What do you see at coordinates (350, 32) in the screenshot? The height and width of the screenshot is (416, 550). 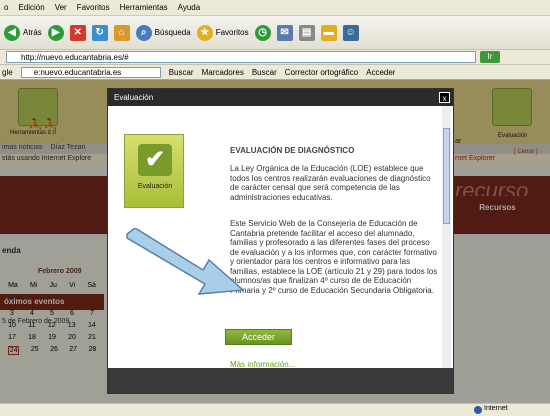 I see `messenger-icon: ☺` at bounding box center [350, 32].